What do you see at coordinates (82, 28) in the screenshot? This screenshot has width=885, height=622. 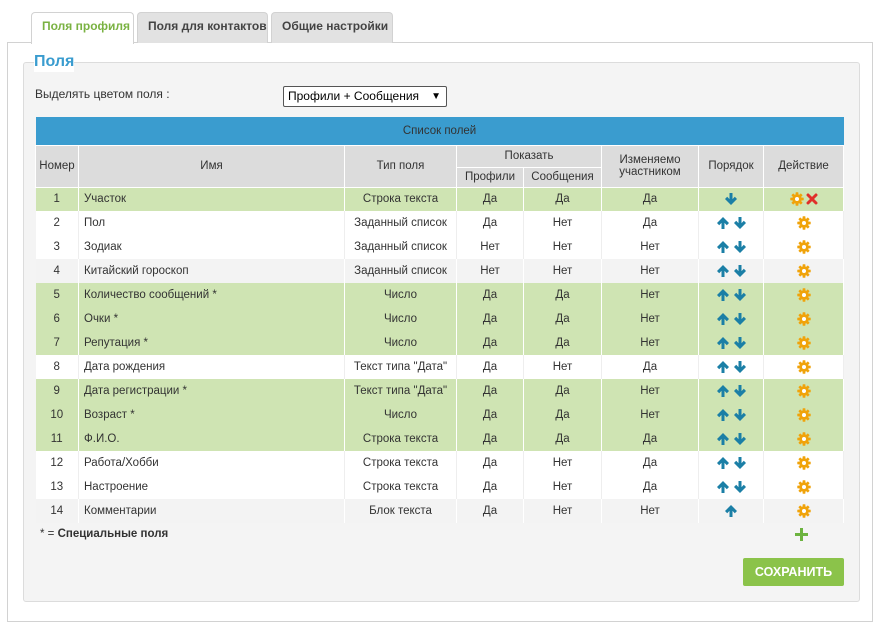 I see `tab-profile-fields: Поля профиля` at bounding box center [82, 28].